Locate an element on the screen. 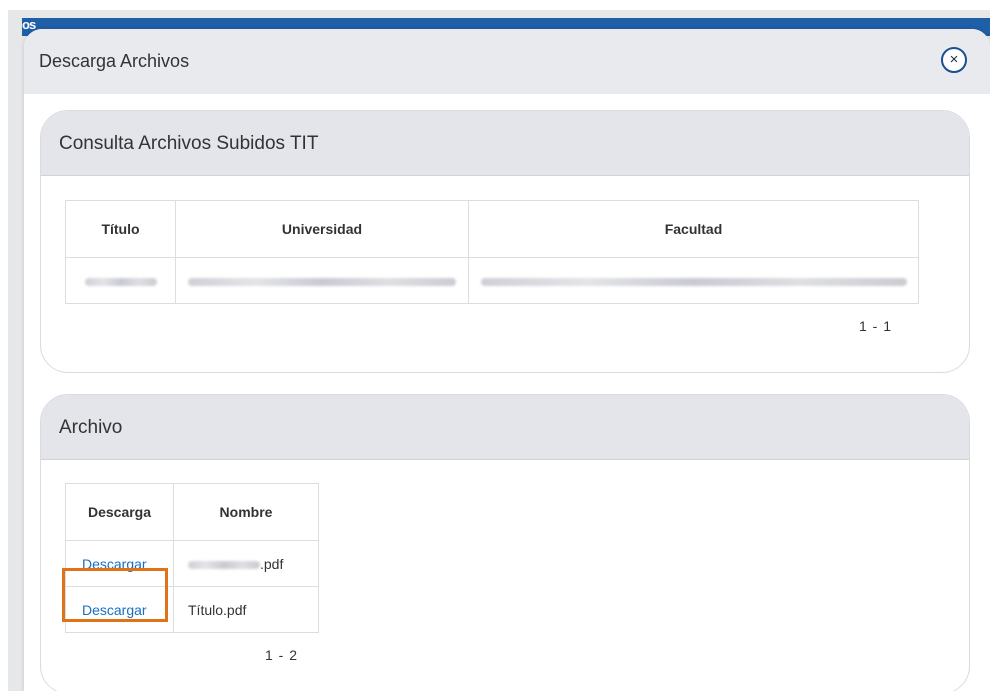 This screenshot has height=691, width=990. close-icon: × is located at coordinates (954, 59).